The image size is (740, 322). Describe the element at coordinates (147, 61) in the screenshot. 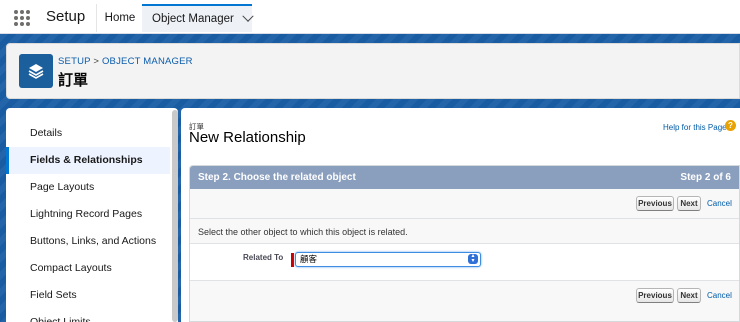

I see `breadcrumb-object-manager: OBJECT MANAGER` at that location.